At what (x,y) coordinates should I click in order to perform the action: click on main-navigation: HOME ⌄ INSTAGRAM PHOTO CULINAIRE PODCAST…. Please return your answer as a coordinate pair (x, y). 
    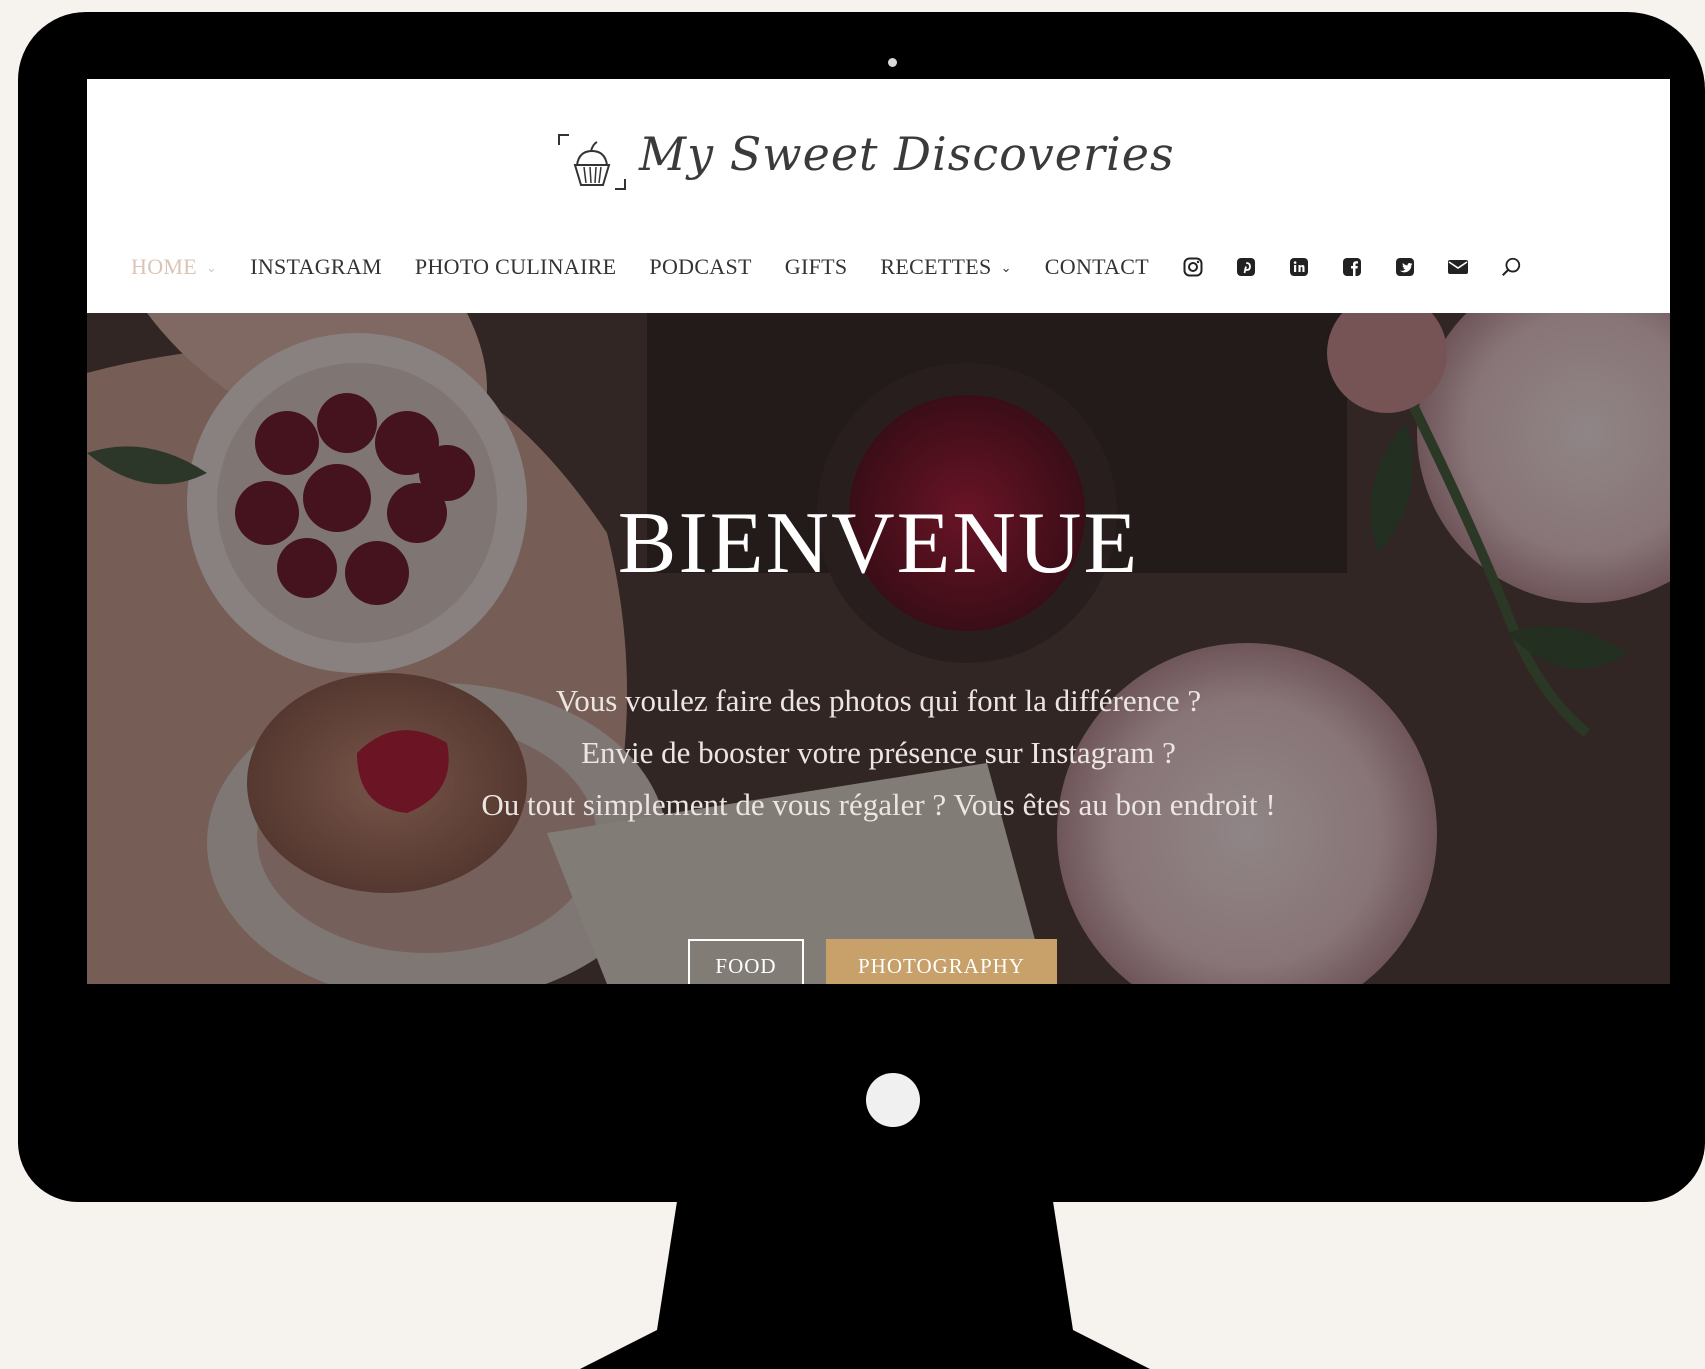
    Looking at the image, I should click on (891, 267).